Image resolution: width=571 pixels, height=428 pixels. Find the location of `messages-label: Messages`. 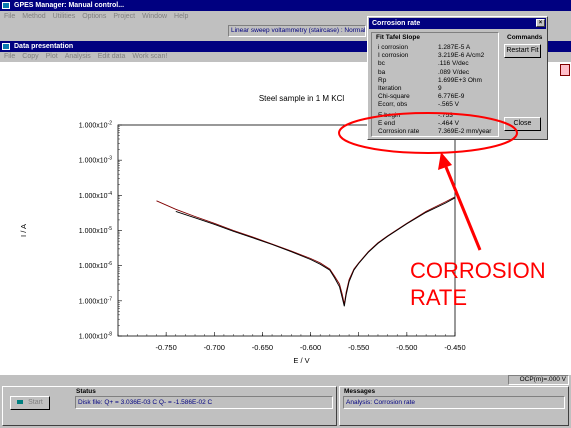

messages-label: Messages is located at coordinates (360, 391).